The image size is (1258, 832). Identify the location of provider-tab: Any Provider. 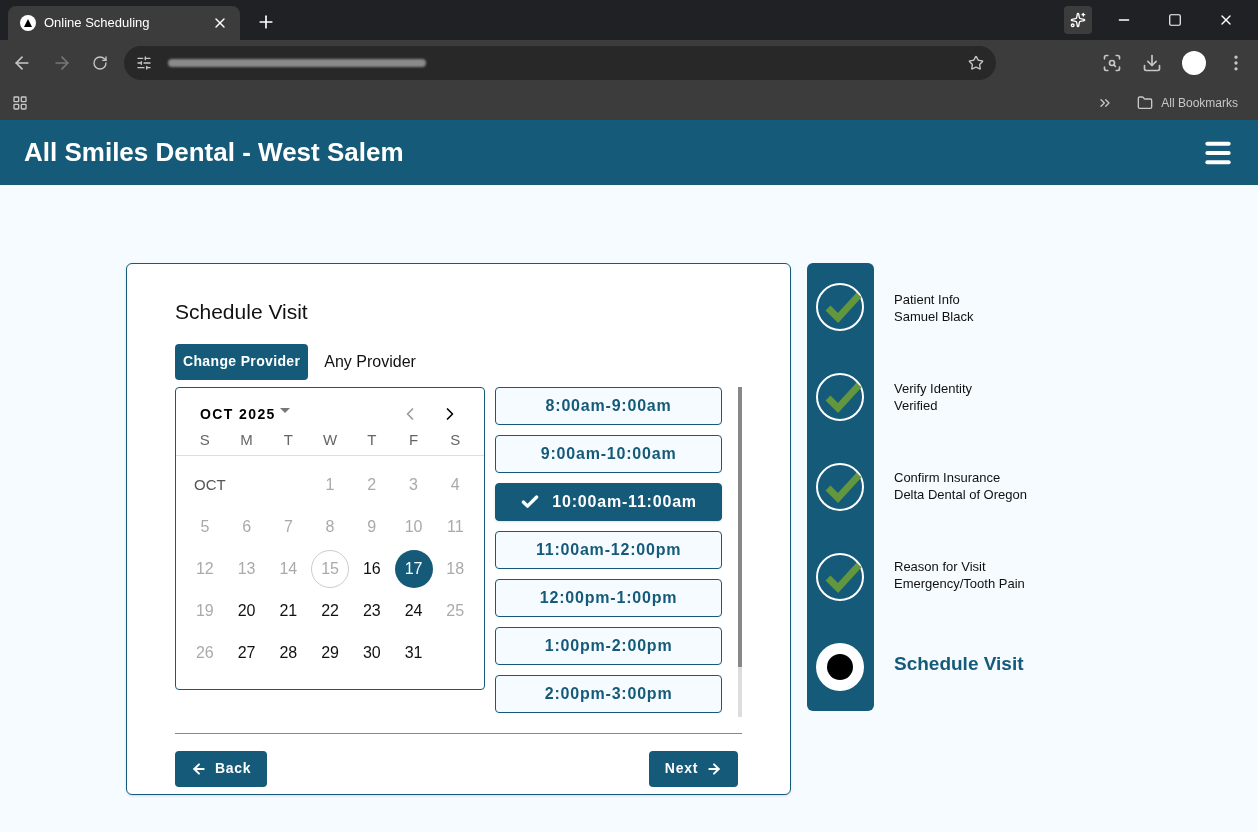
(370, 361).